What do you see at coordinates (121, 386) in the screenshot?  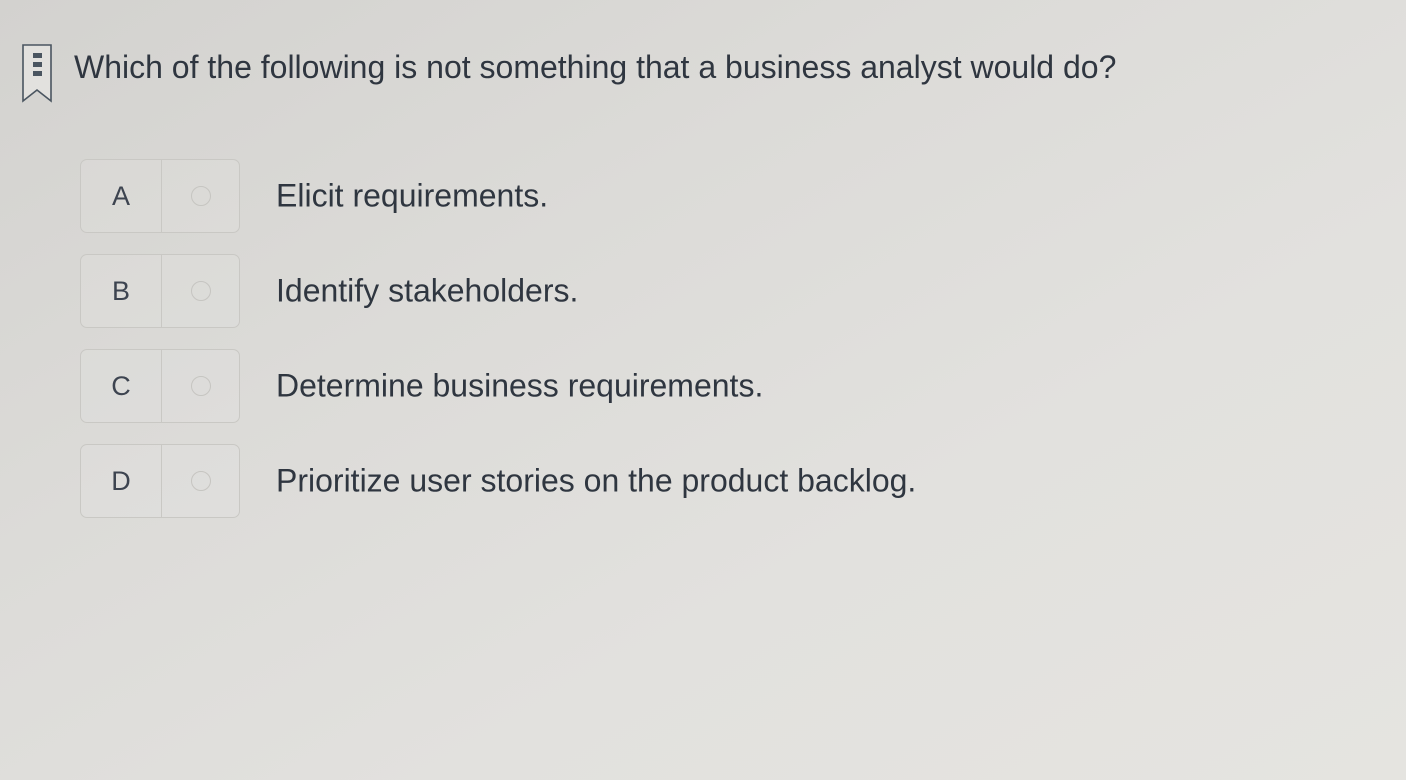 I see `option-letter: C` at bounding box center [121, 386].